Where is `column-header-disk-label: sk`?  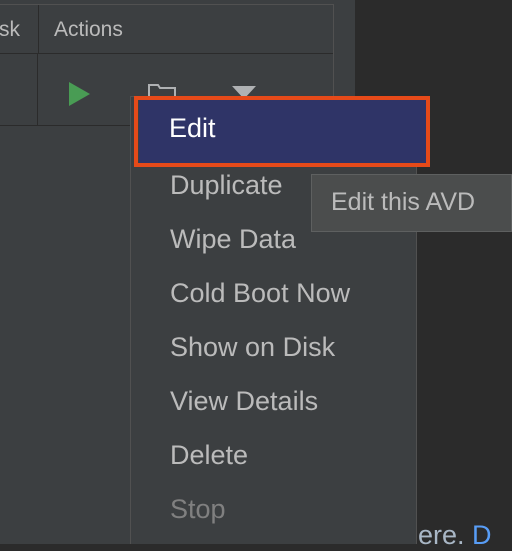 column-header-disk-label: sk is located at coordinates (10, 29).